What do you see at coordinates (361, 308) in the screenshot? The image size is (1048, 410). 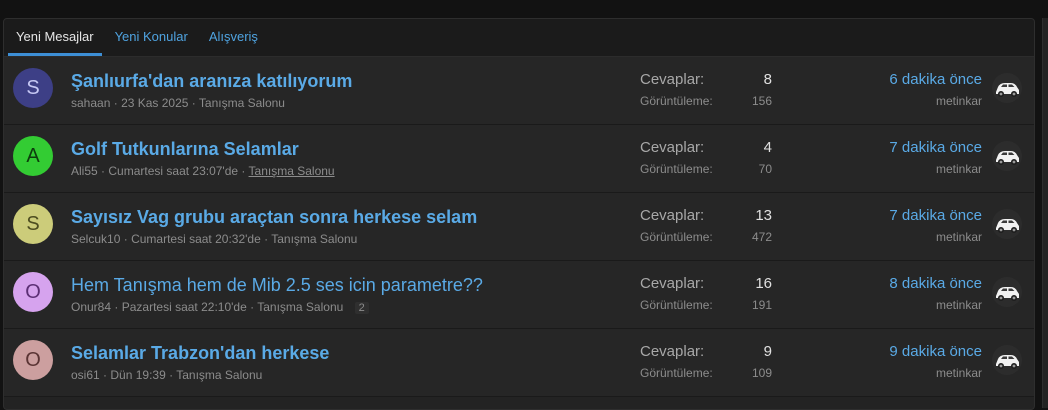 I see `page-jump-link: 2` at bounding box center [361, 308].